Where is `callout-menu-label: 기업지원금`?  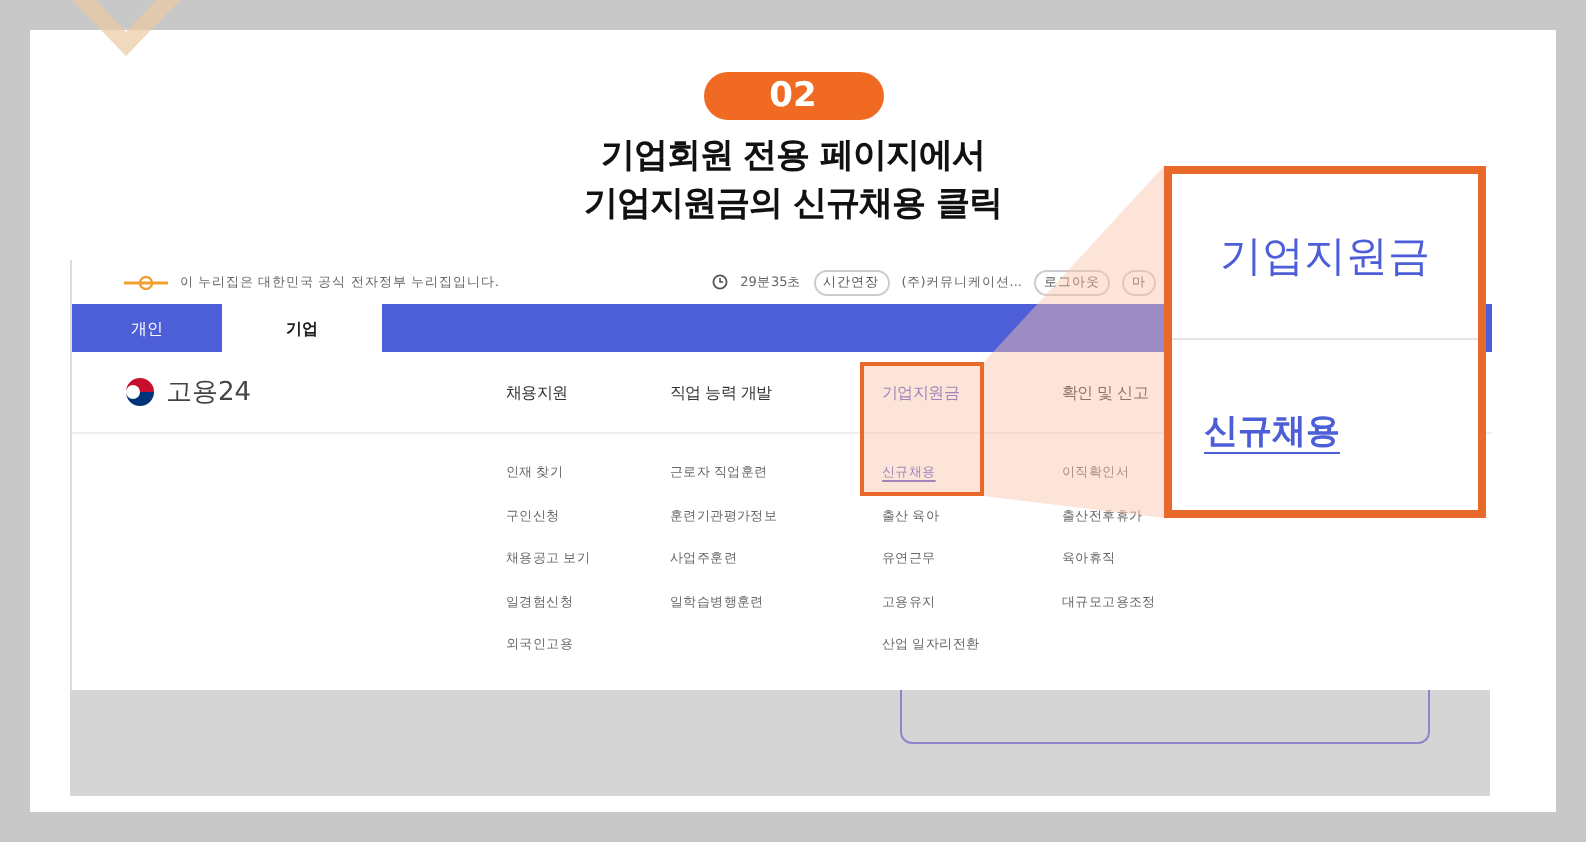 callout-menu-label: 기업지원금 is located at coordinates (1325, 257).